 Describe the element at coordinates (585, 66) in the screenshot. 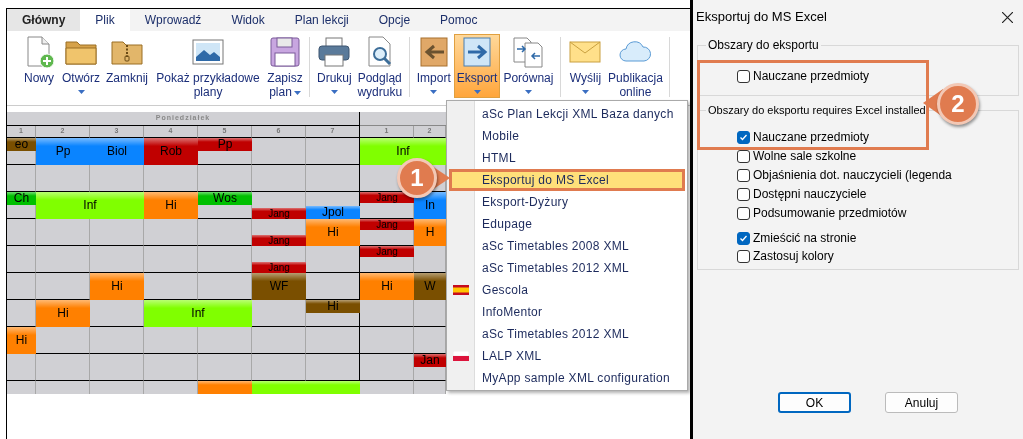

I see `ribbon-button: Wyślij` at that location.